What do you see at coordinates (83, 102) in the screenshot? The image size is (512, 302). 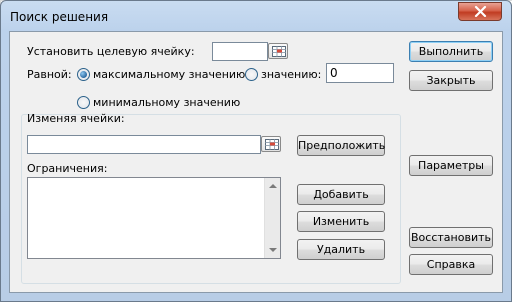 I see `radio-min` at bounding box center [83, 102].